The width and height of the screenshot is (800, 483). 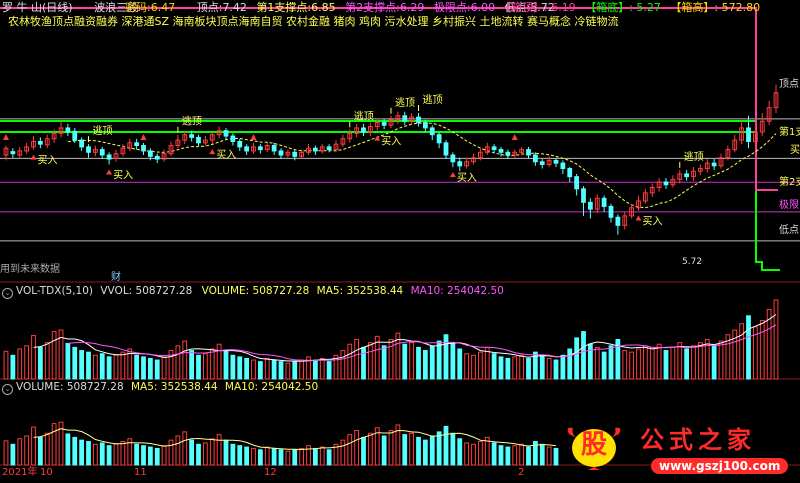 I want to click on box-top-label: 【箱顶】, so click(x=522, y=7).